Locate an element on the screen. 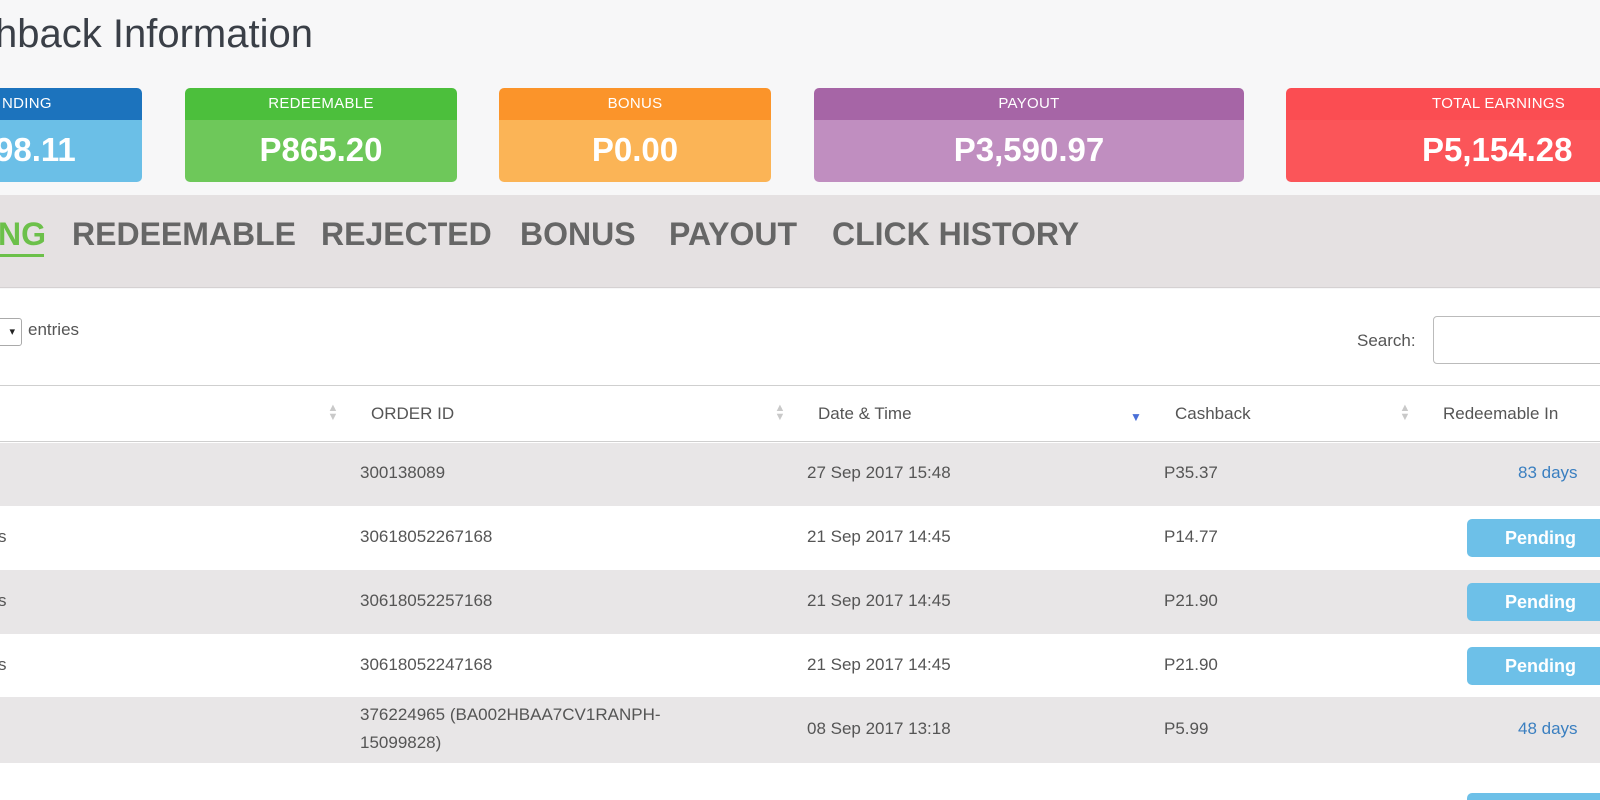 The height and width of the screenshot is (800, 1600). bonus-card-value: P0.00 is located at coordinates (635, 151).